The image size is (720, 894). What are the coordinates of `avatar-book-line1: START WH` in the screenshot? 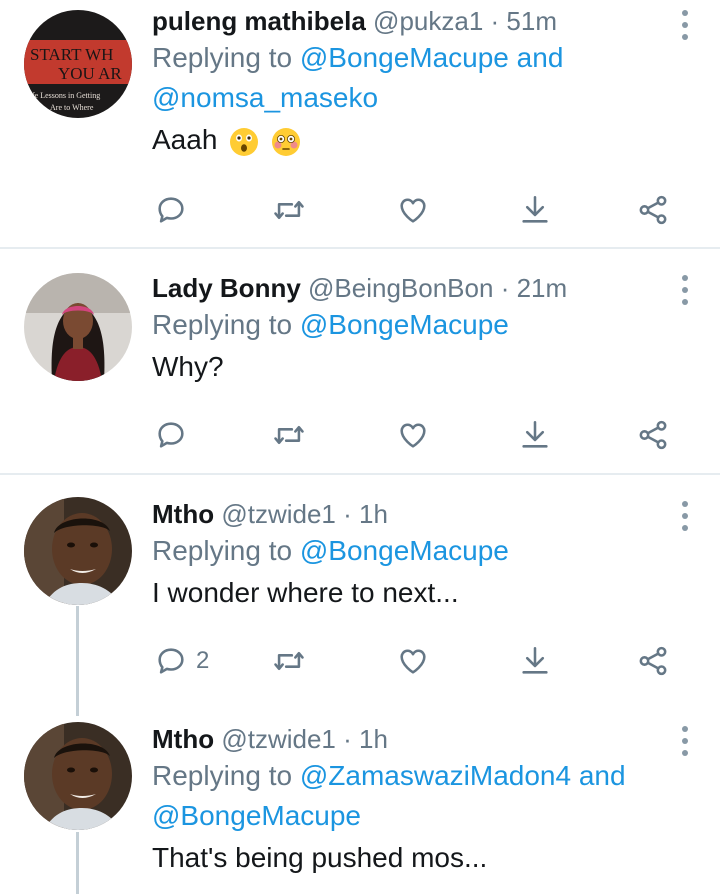 It's located at (71, 54).